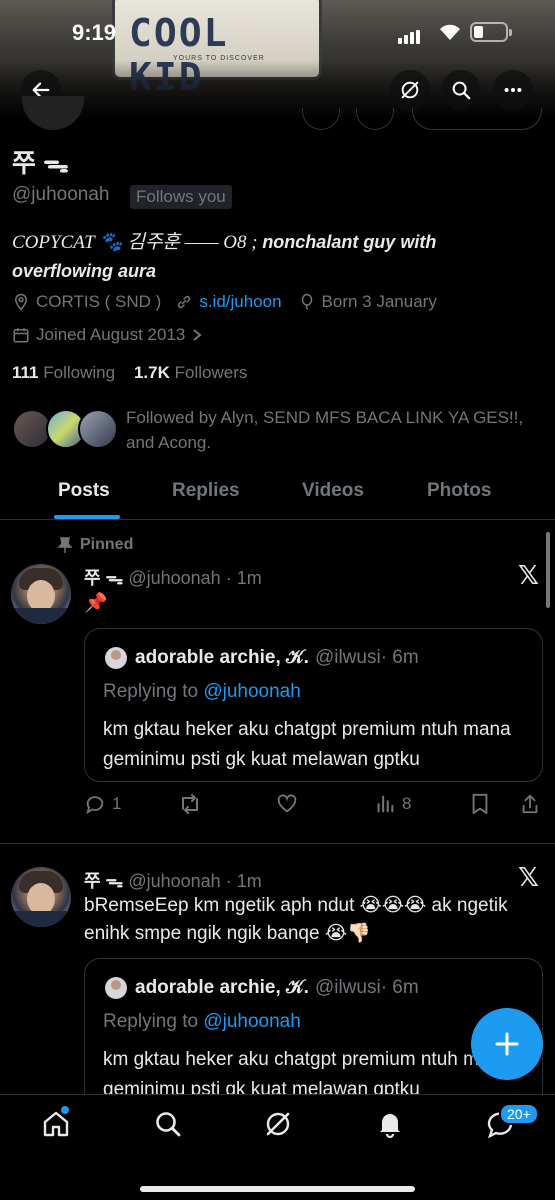 Image resolution: width=555 pixels, height=1200 pixels. I want to click on profile-website-link: s.id/juhoon, so click(240, 302).